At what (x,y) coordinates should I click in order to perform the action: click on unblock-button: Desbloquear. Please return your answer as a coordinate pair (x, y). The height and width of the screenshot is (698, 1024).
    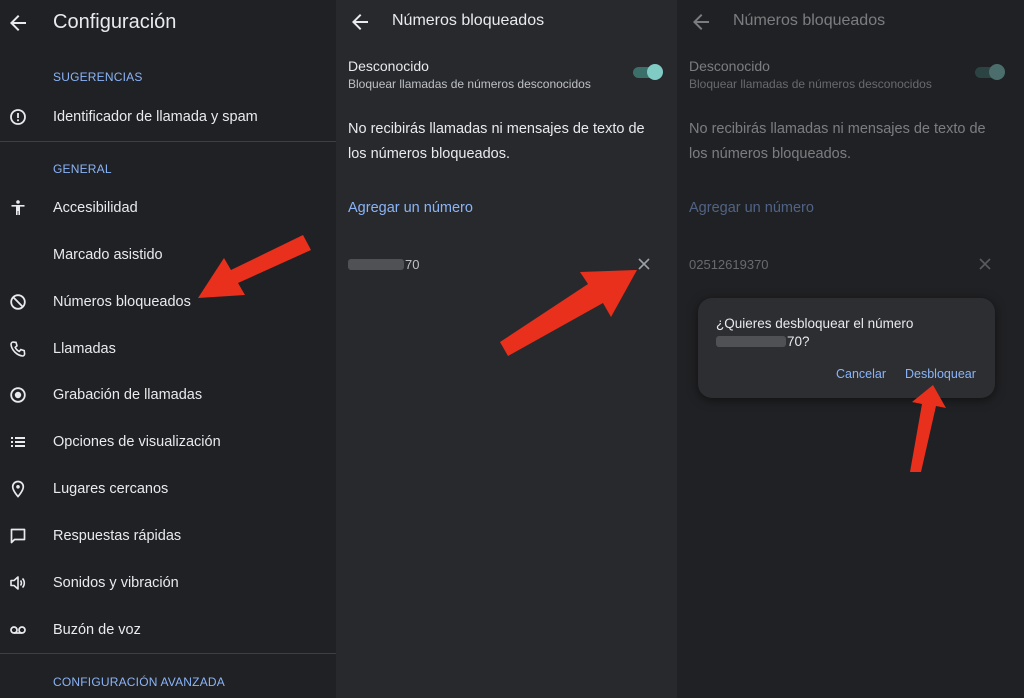
    Looking at the image, I should click on (940, 374).